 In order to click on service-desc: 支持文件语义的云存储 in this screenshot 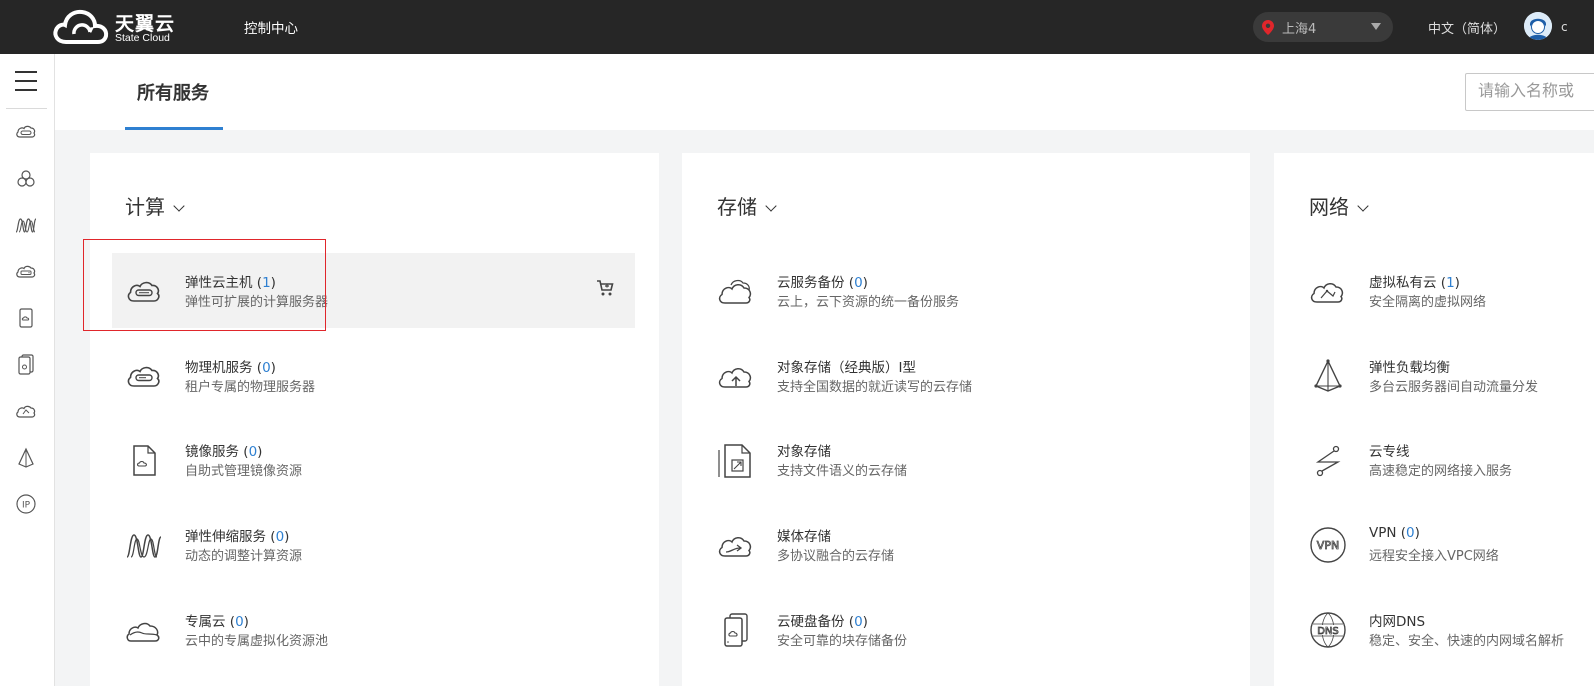, I will do `click(842, 471)`.